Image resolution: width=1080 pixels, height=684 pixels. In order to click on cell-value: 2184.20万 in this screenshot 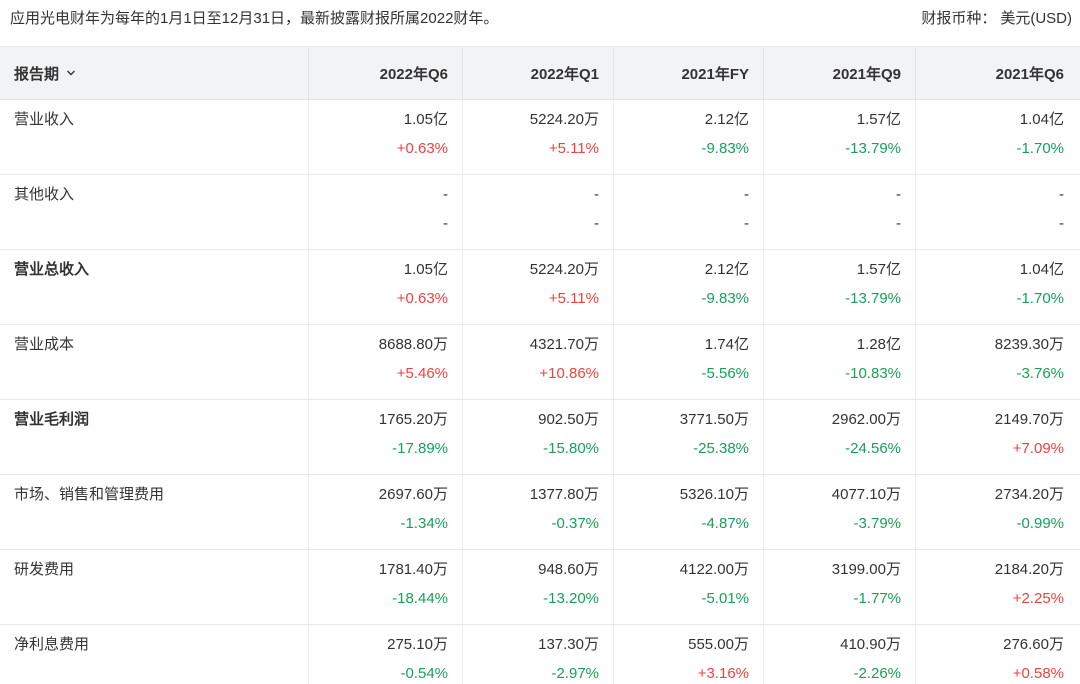, I will do `click(1029, 569)`.